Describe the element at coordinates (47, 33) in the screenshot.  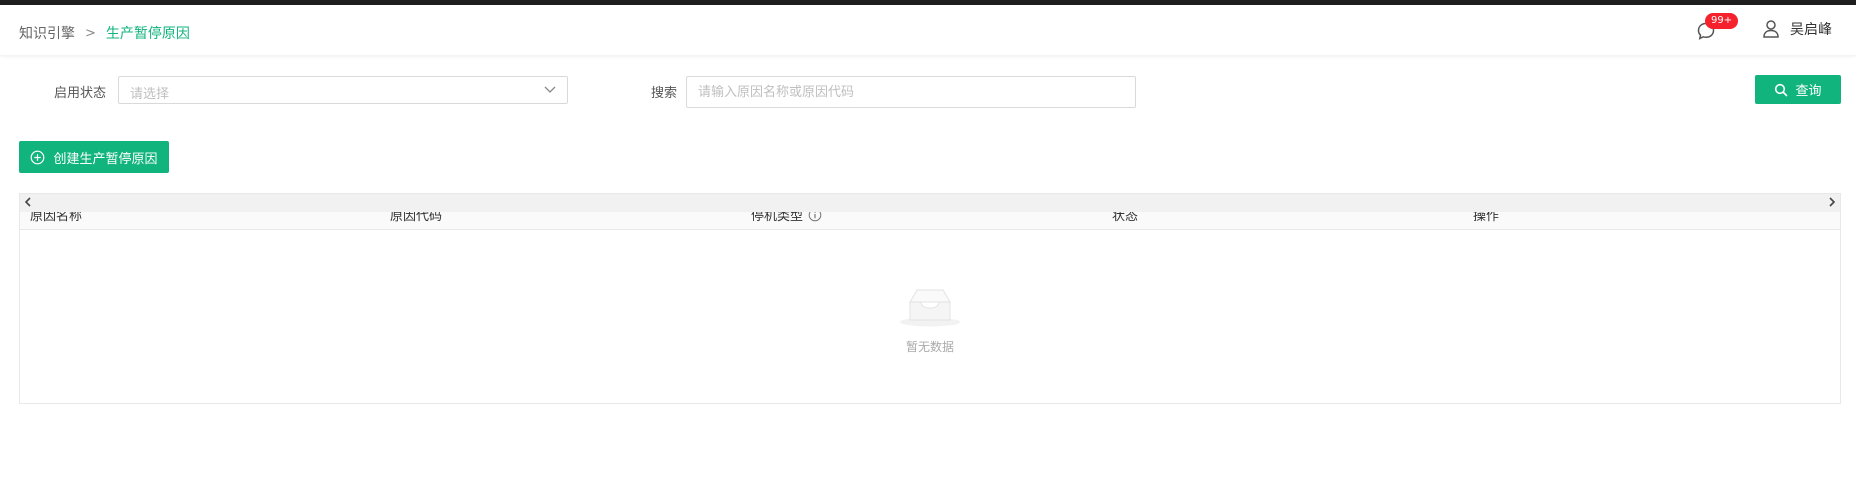
I see `breadcrumb-root: 知识引擎` at that location.